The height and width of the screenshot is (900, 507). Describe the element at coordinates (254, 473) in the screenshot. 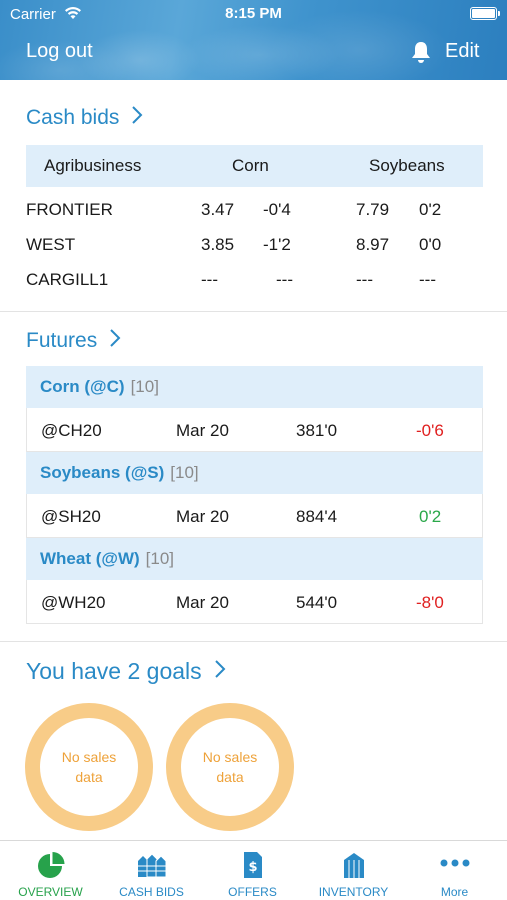

I see `futures-group-header: Soybeans (@S) [10]` at that location.